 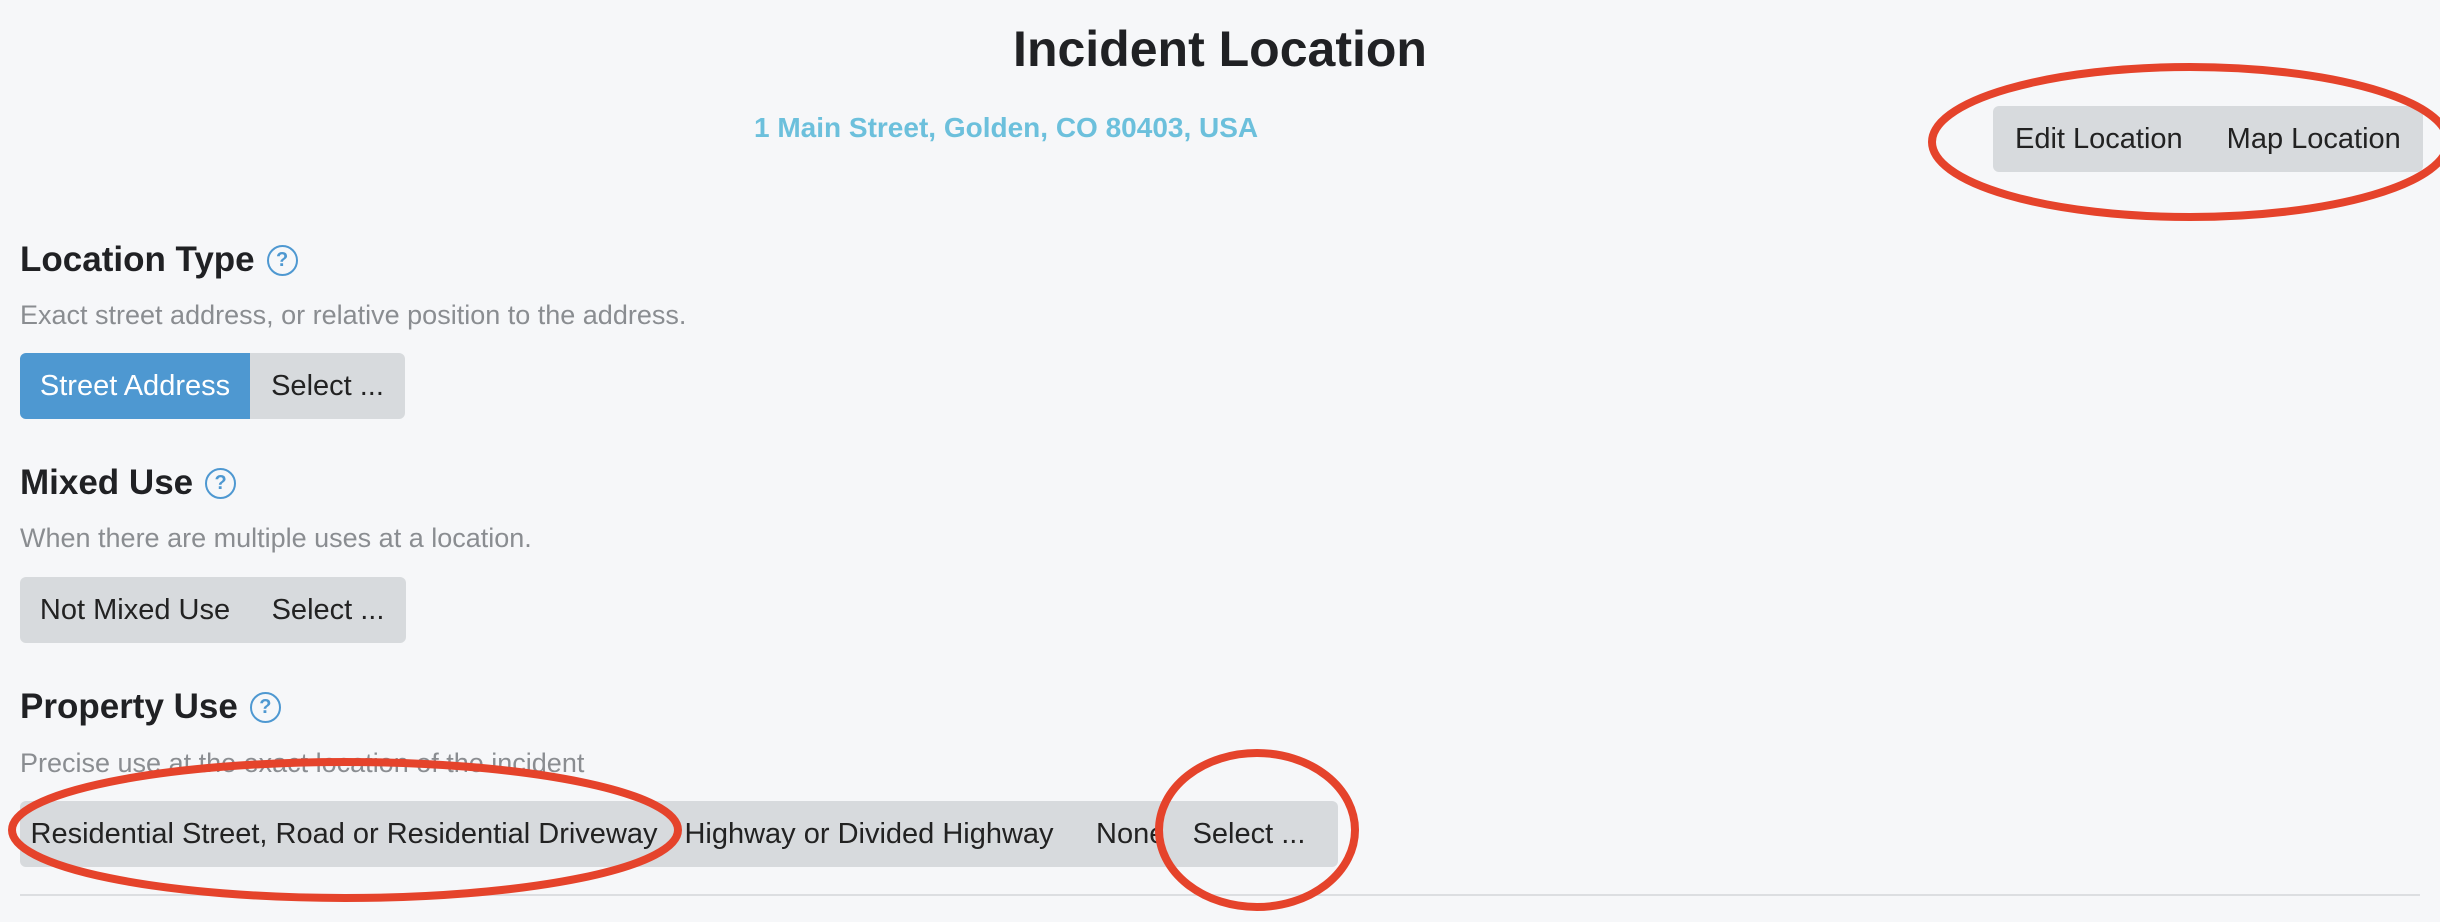 I want to click on mixed-use-label: Mixed Use, so click(x=107, y=482).